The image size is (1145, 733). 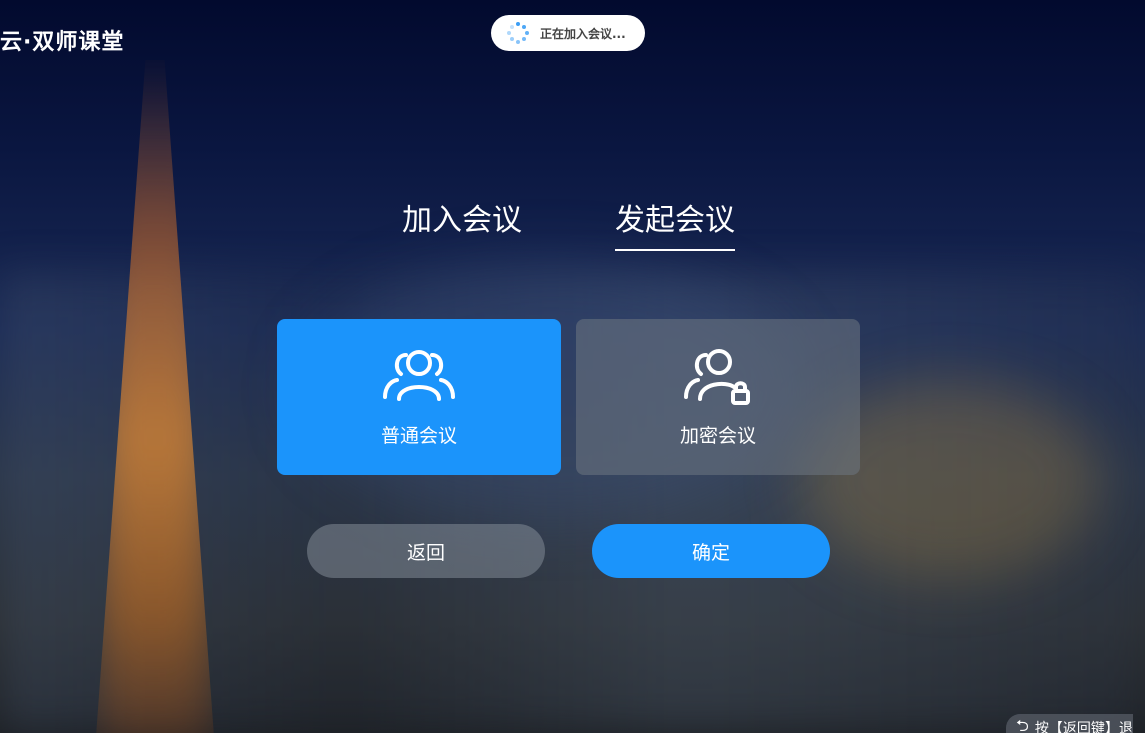 I want to click on tab-start-meeting: 发起会议, so click(x=675, y=223).